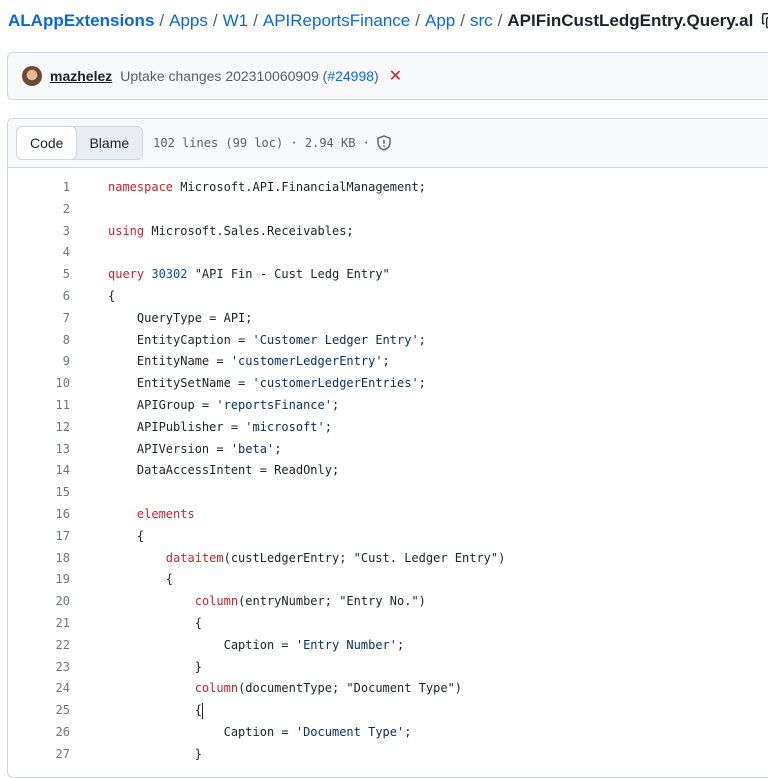 This screenshot has height=778, width=768. I want to click on line-number: 5, so click(58, 275).